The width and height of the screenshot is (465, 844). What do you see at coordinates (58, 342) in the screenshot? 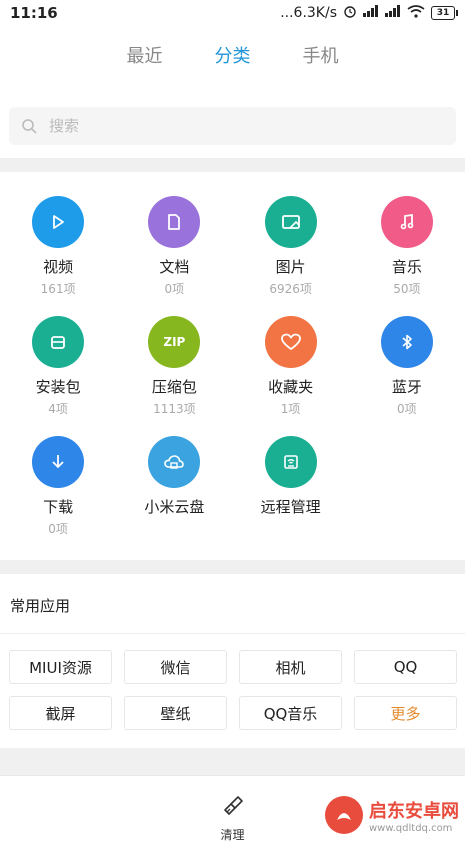
I see `package-icon` at bounding box center [58, 342].